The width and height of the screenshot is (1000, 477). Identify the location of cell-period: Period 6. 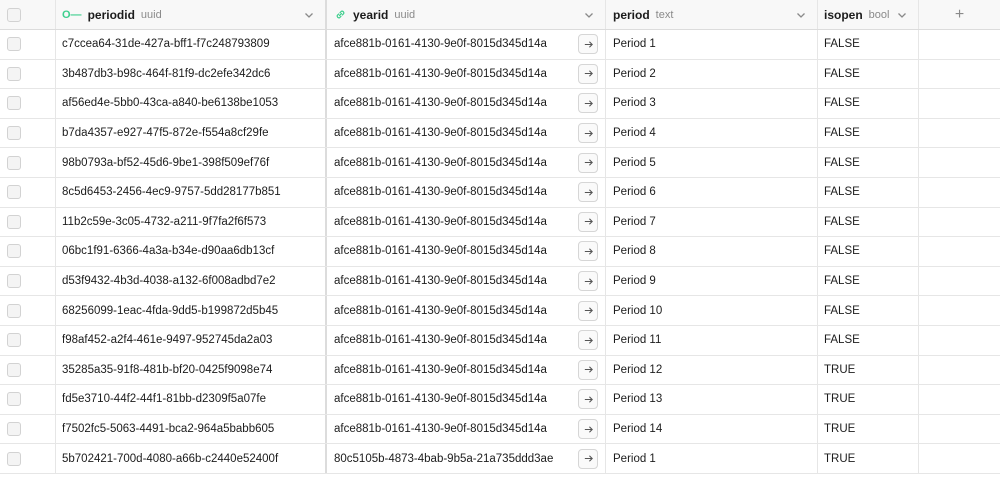
(712, 192).